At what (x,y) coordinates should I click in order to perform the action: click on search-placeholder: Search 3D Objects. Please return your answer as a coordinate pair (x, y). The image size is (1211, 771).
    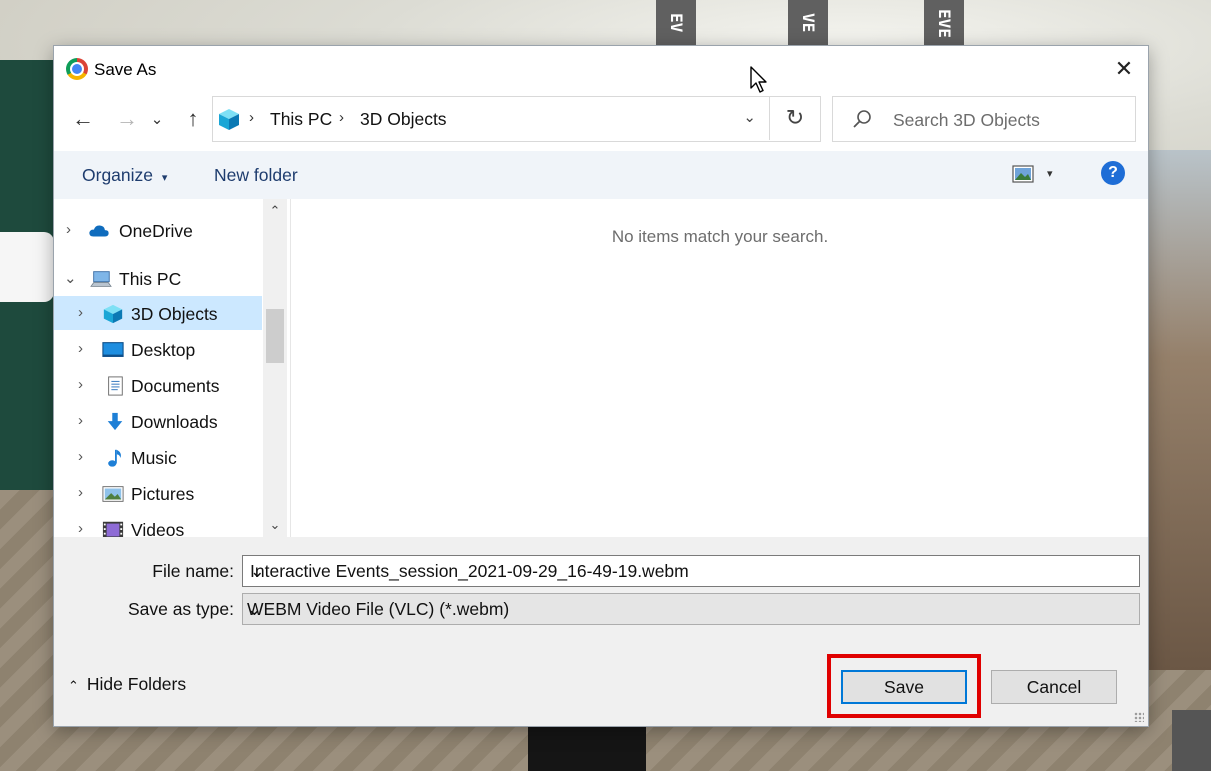
    Looking at the image, I should click on (966, 120).